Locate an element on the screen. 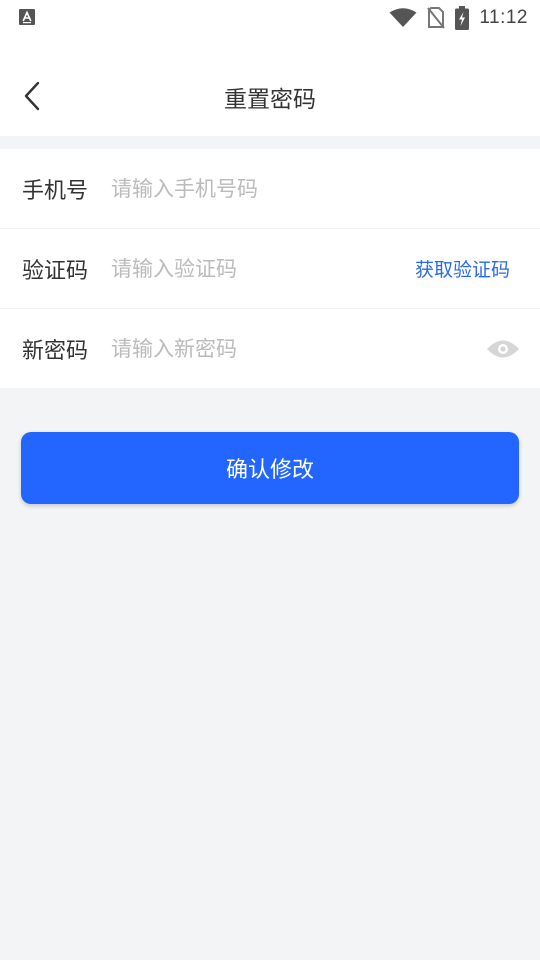 This screenshot has width=540, height=960. code-row: 验证码 获取验证码 is located at coordinates (270, 269).